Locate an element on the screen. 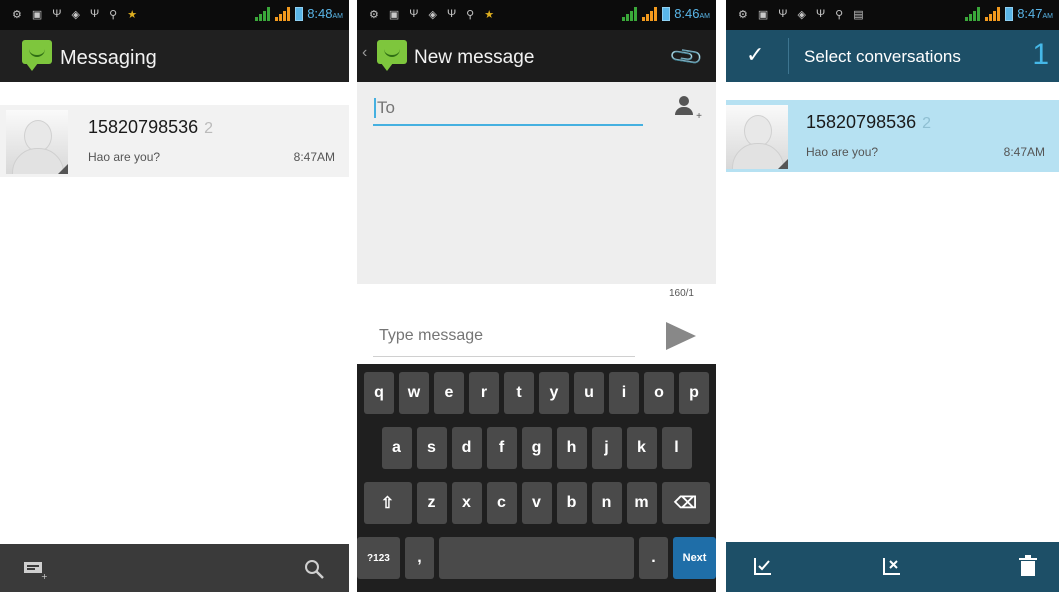  deselect-all-icon is located at coordinates (892, 569).